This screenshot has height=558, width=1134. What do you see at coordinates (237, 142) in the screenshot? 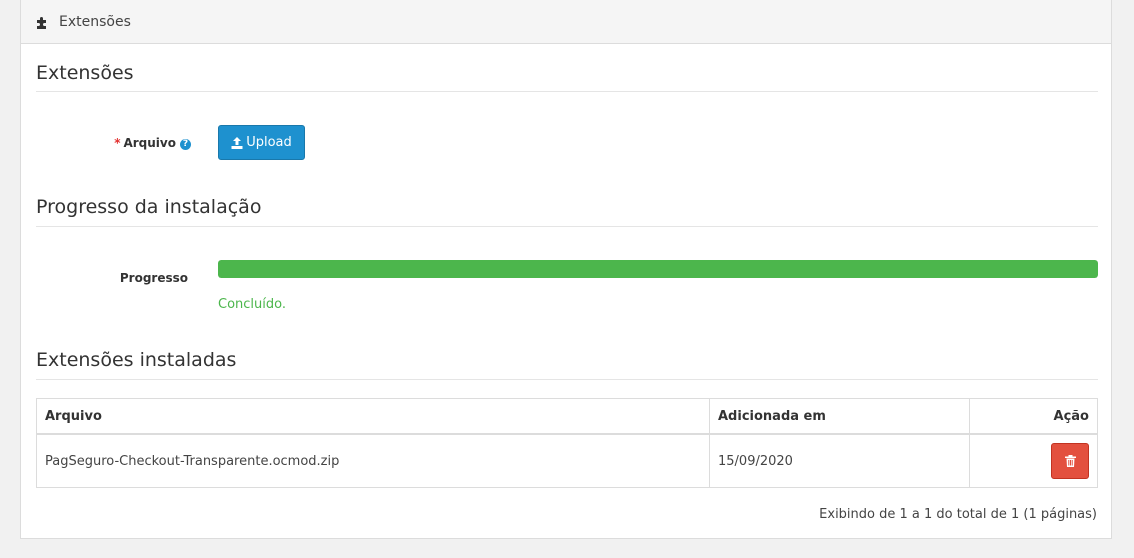
I see `upload-icon` at bounding box center [237, 142].